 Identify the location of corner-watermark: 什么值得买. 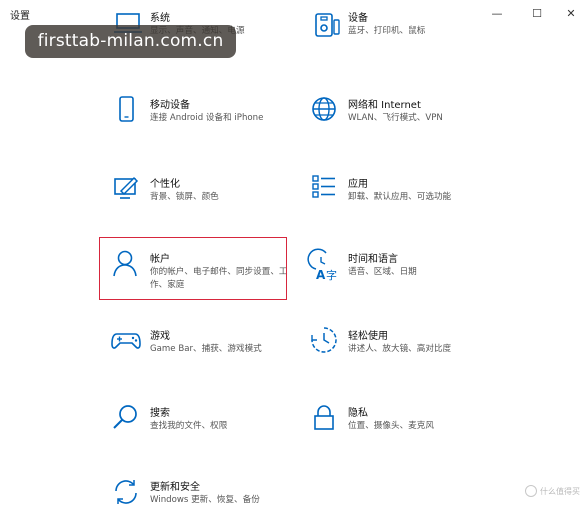
(552, 491).